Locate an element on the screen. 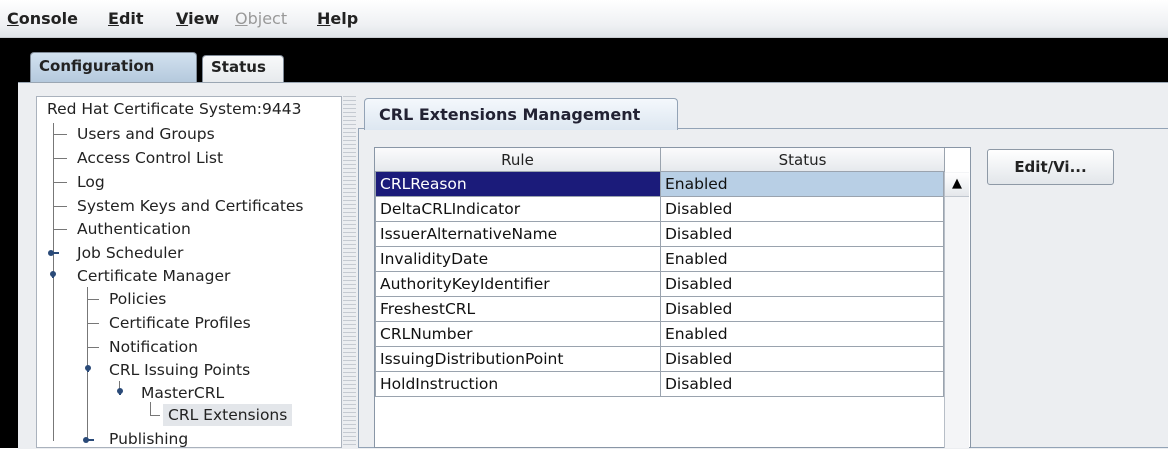  table-row: IssuingDistributionPoint Disabled is located at coordinates (659, 359).